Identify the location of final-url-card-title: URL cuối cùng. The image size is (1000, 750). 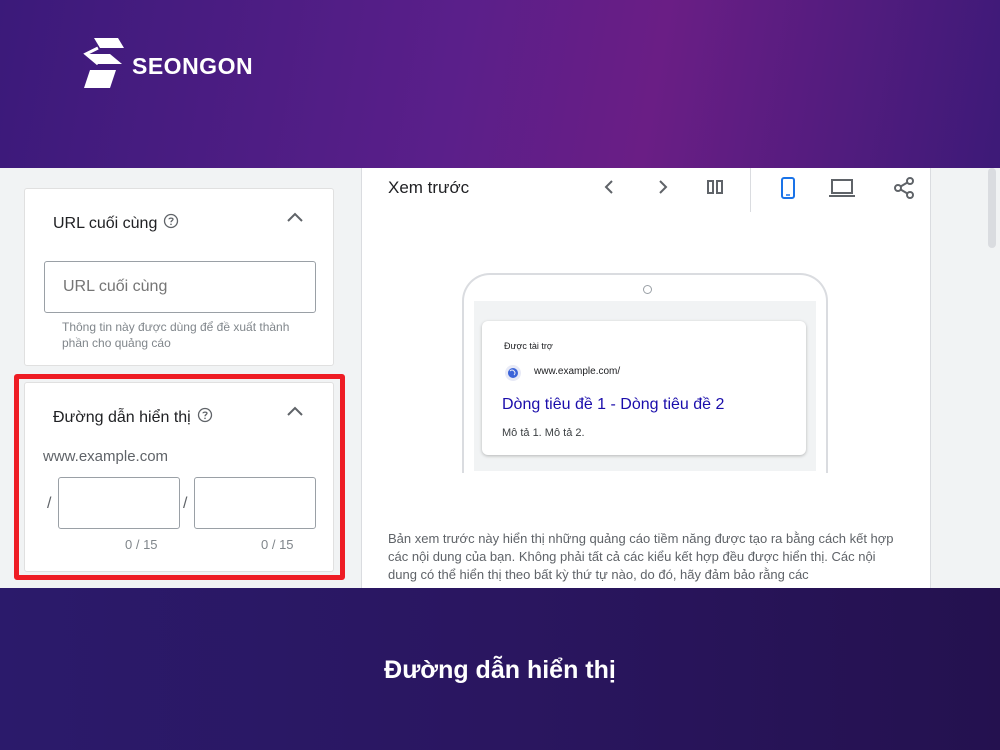
(116, 223).